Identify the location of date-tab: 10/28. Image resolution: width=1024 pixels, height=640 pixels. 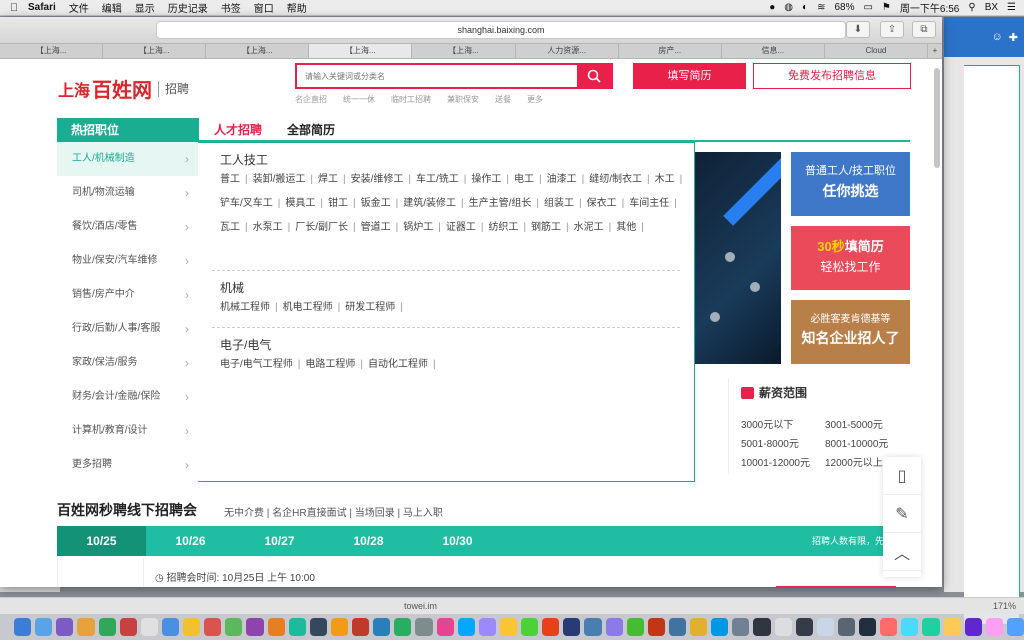
(368, 541).